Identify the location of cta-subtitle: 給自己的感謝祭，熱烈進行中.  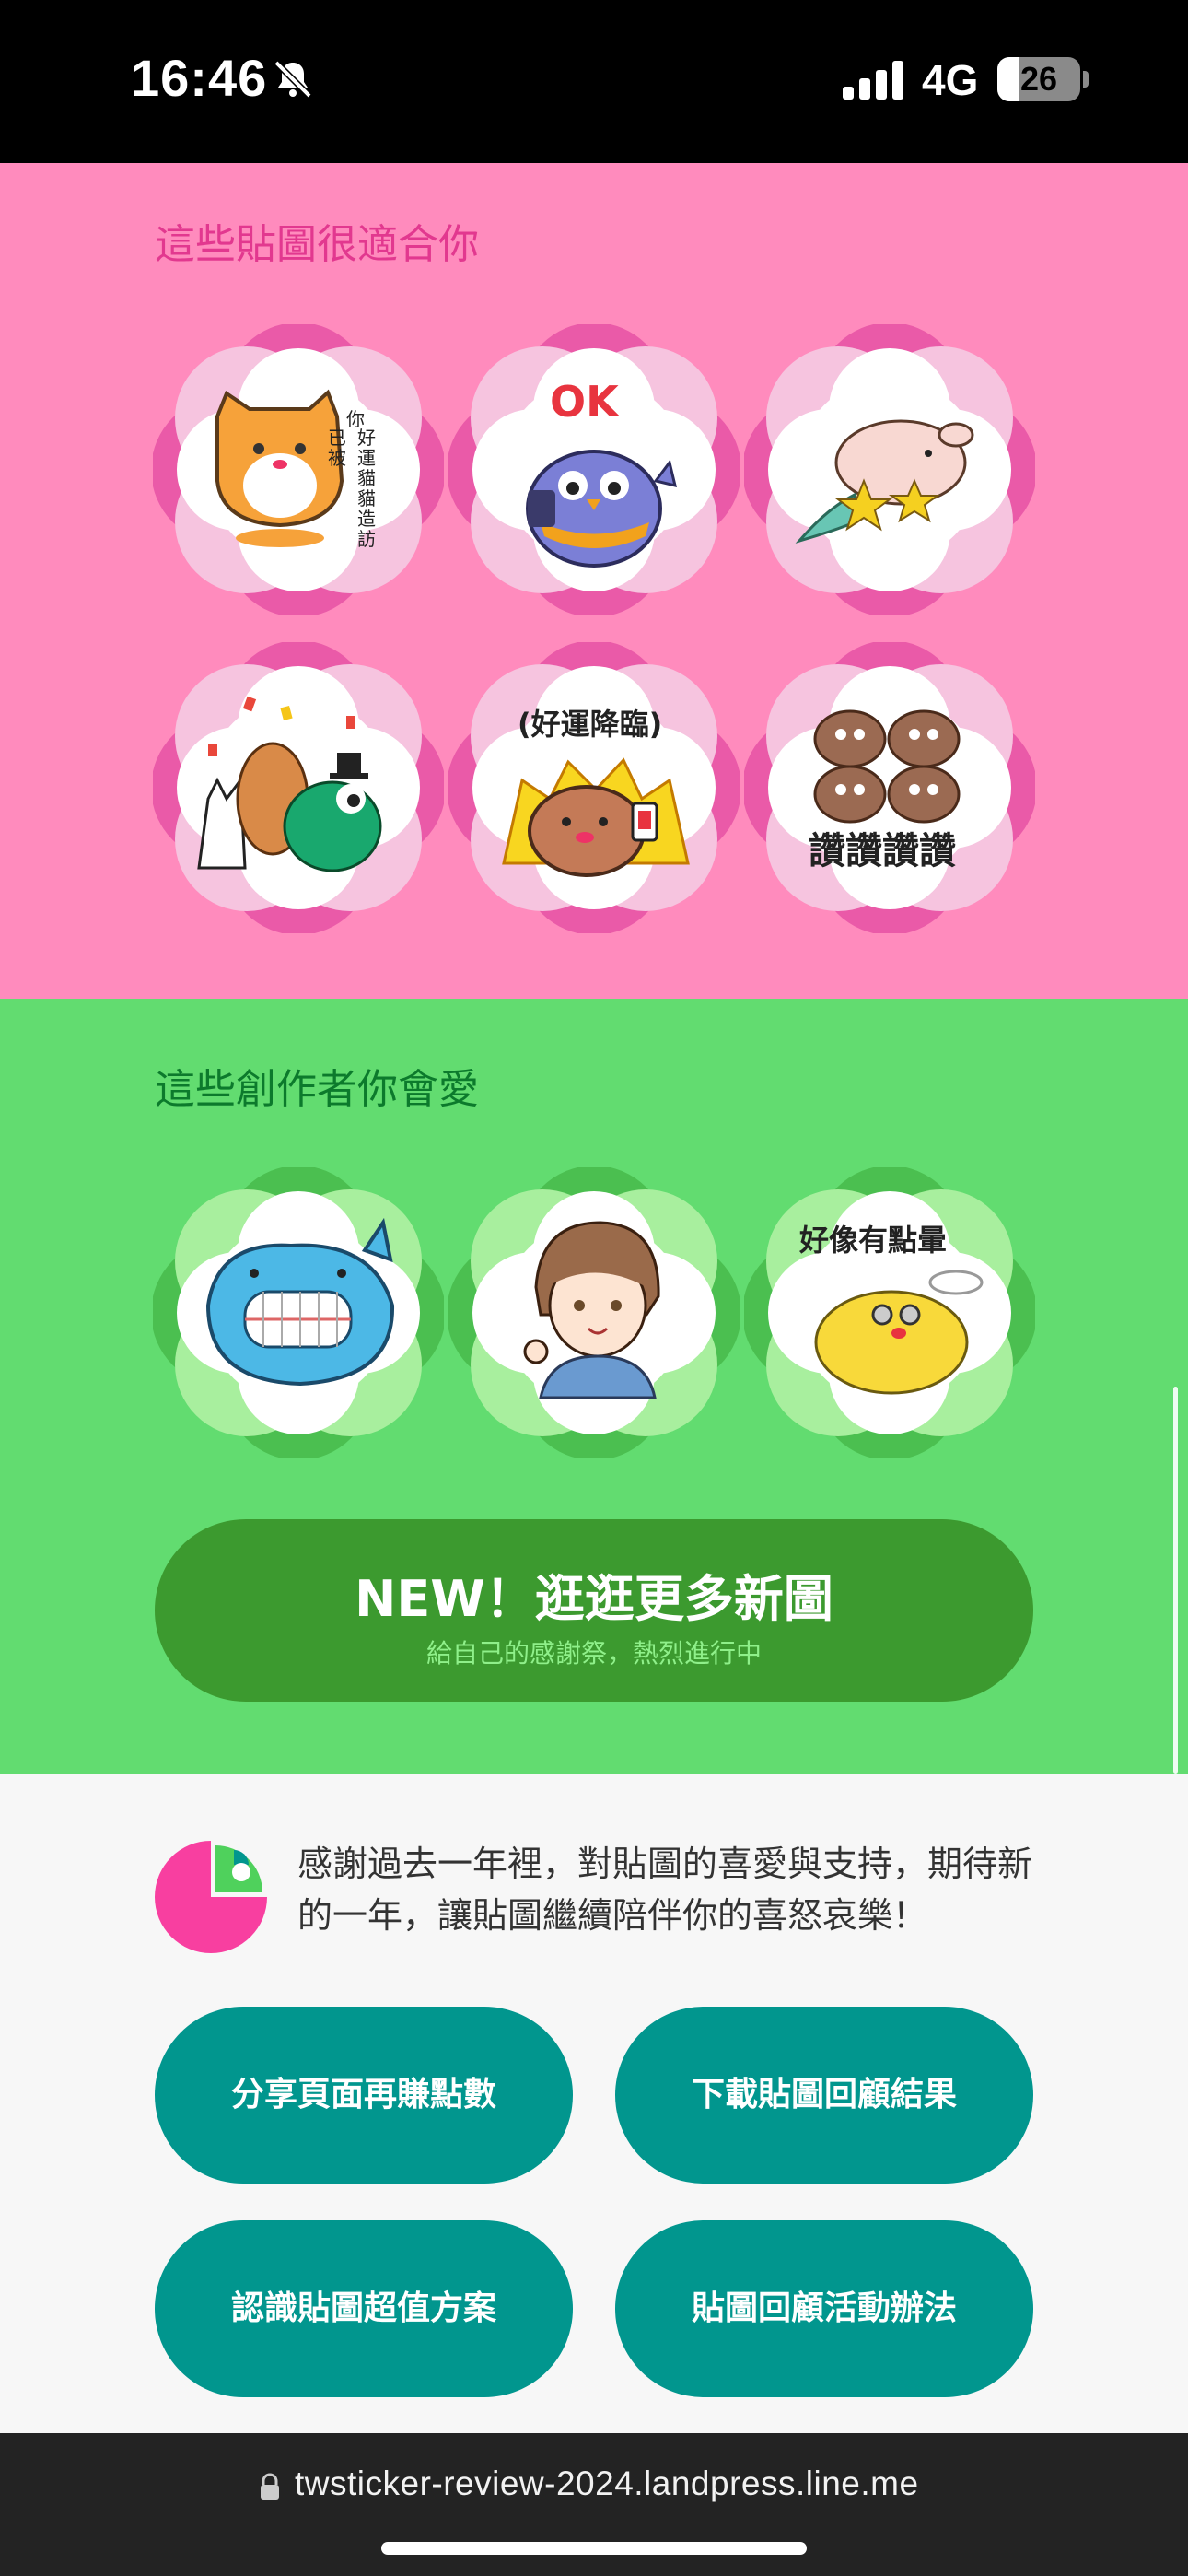
(593, 1653).